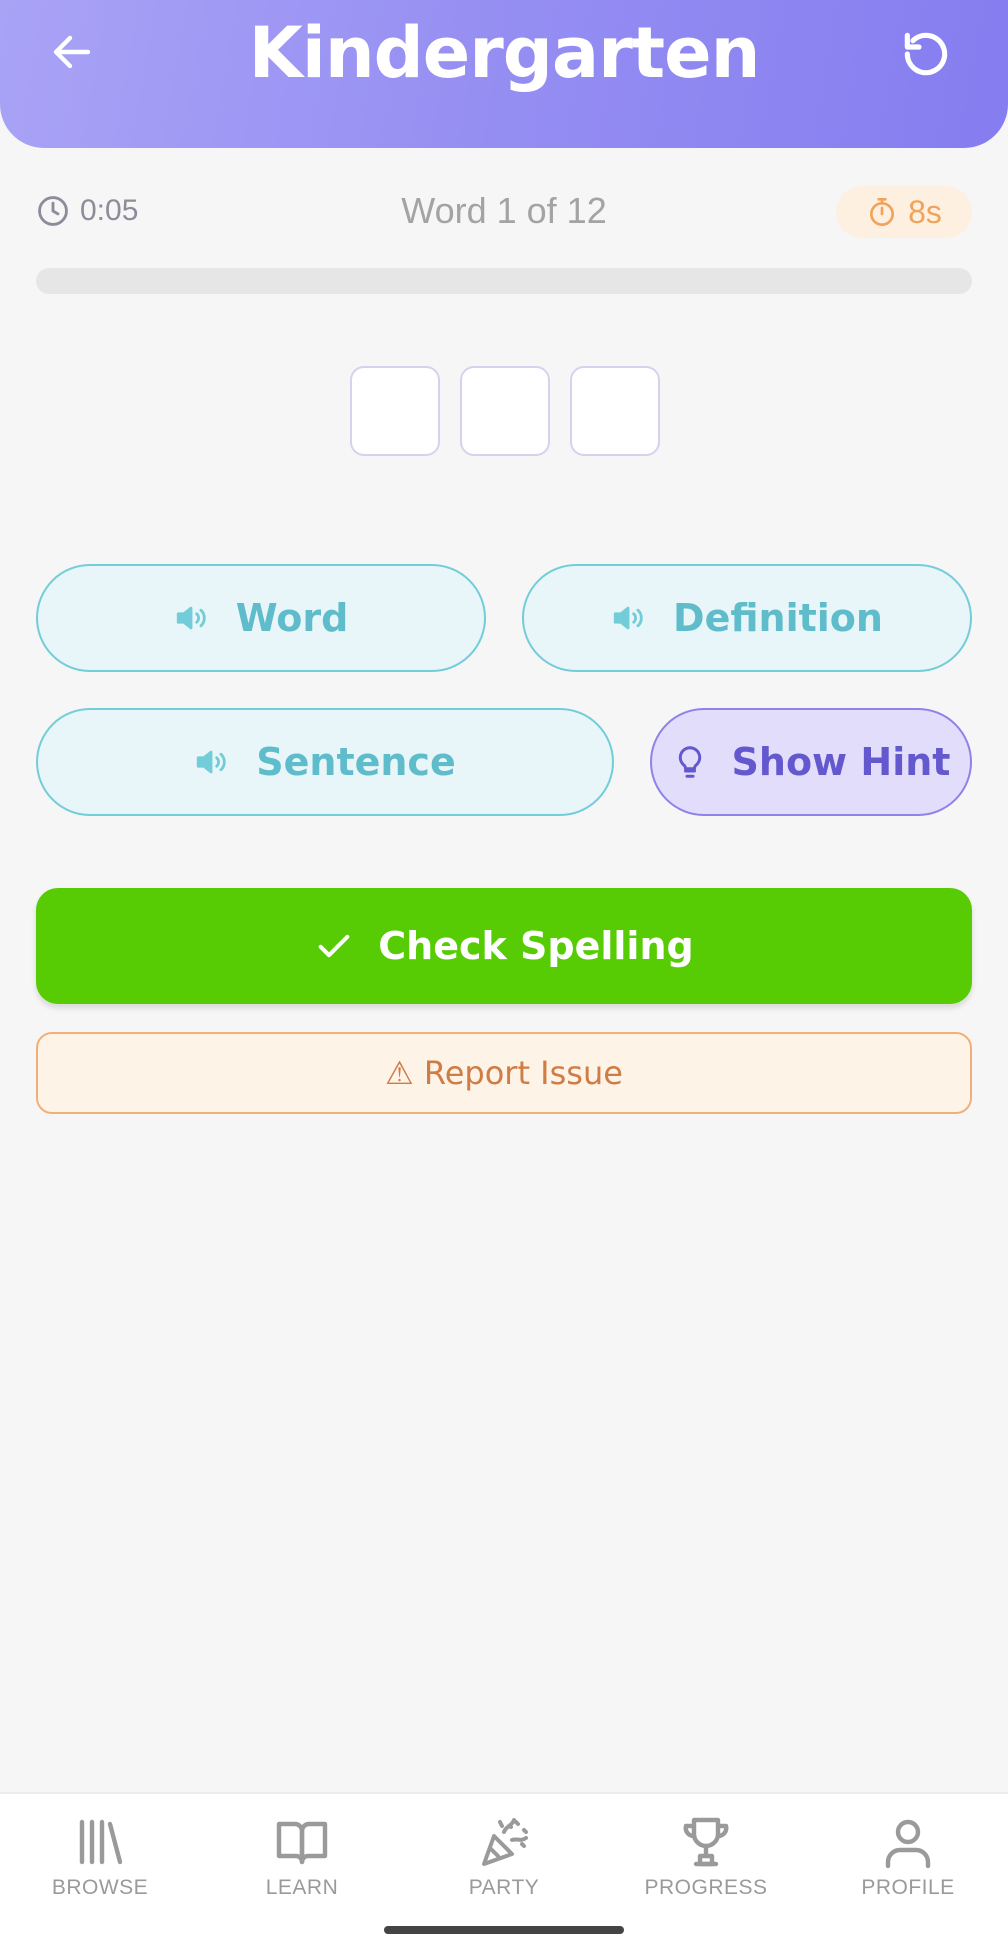  Describe the element at coordinates (882, 212) in the screenshot. I see `stopwatch-icon` at that location.